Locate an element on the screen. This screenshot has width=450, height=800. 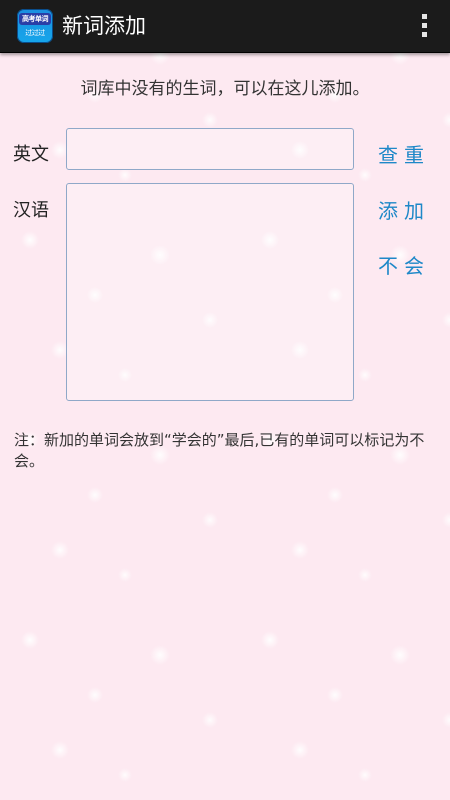
overflow-menu-button is located at coordinates (425, 26).